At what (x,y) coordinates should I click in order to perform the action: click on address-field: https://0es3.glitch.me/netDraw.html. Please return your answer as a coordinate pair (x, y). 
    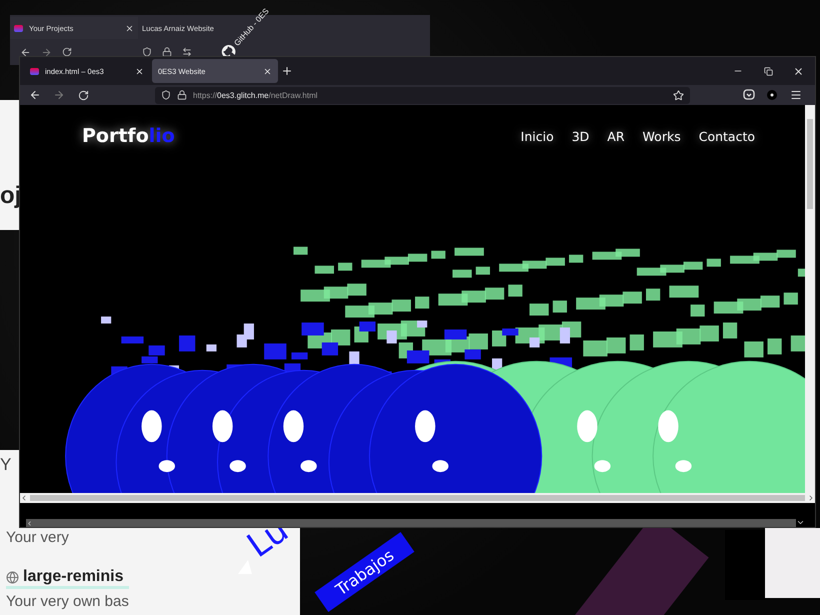
    Looking at the image, I should click on (422, 95).